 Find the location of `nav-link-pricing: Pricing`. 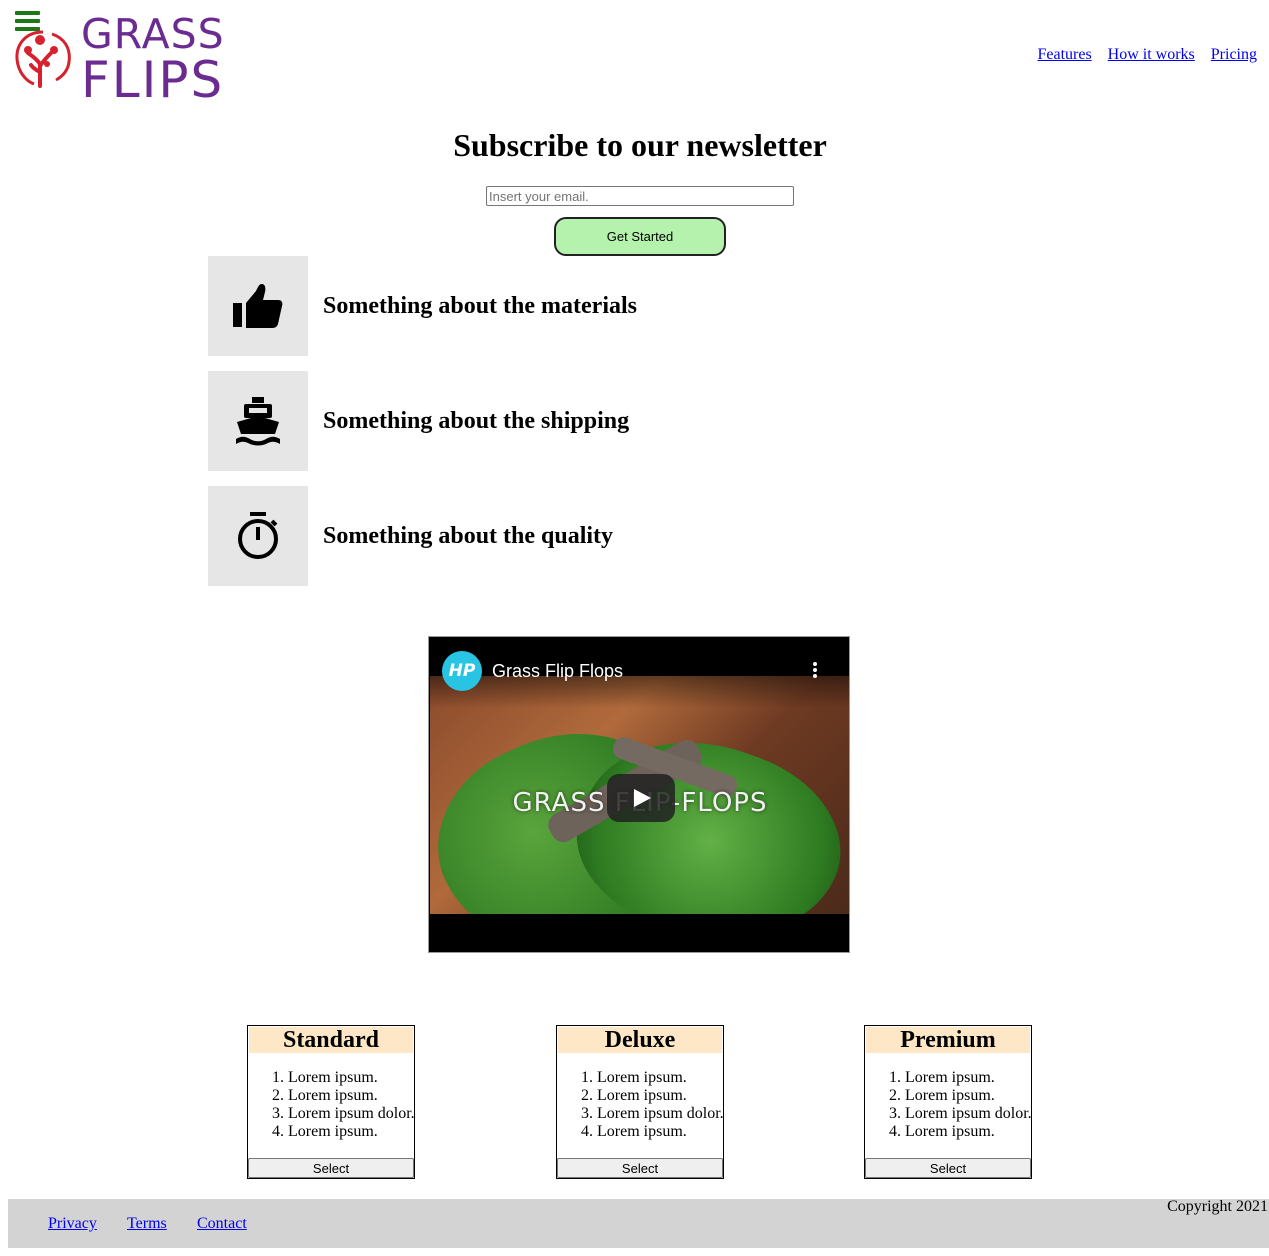

nav-link-pricing: Pricing is located at coordinates (1234, 54).